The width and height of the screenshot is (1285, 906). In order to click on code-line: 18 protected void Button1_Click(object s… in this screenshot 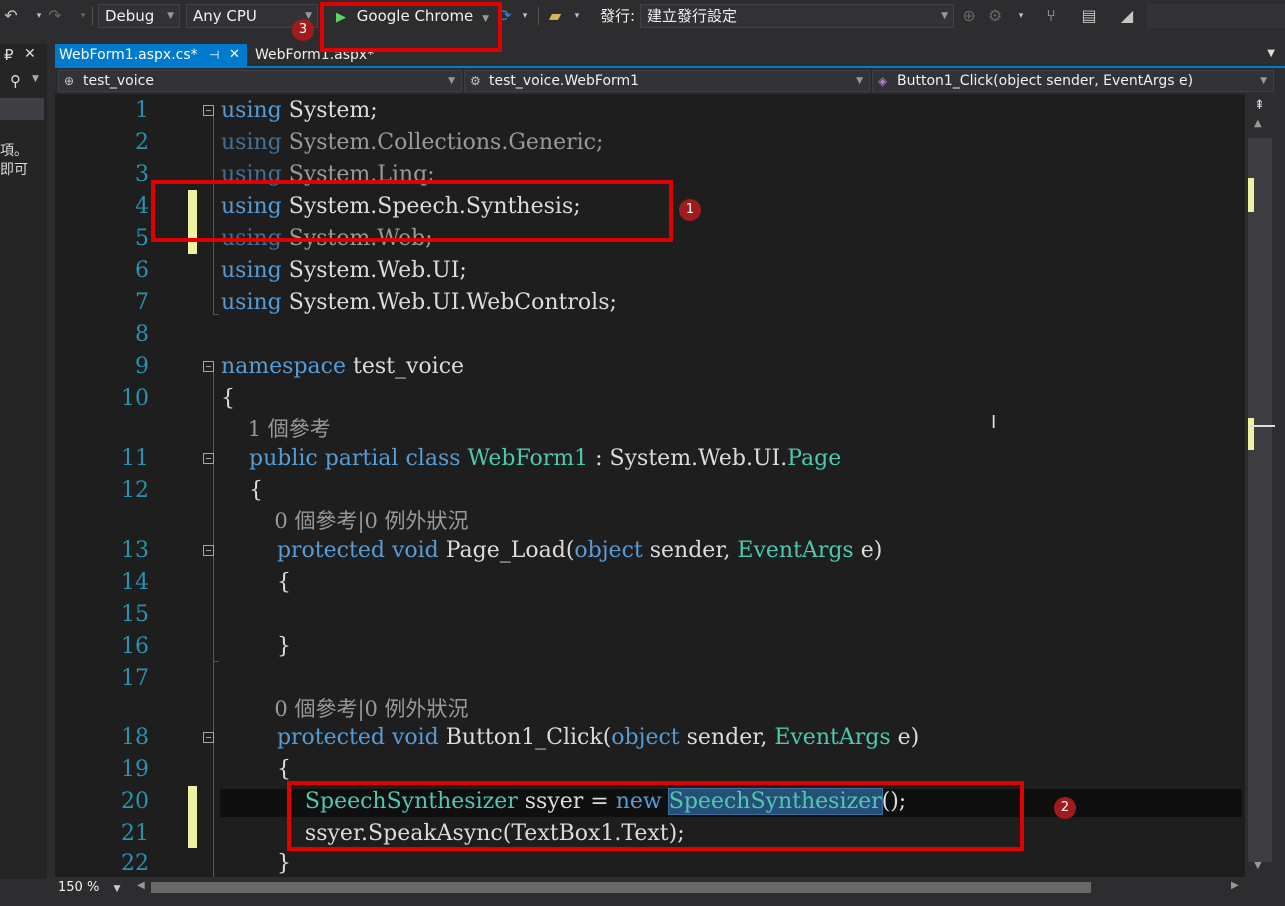, I will do `click(650, 738)`.